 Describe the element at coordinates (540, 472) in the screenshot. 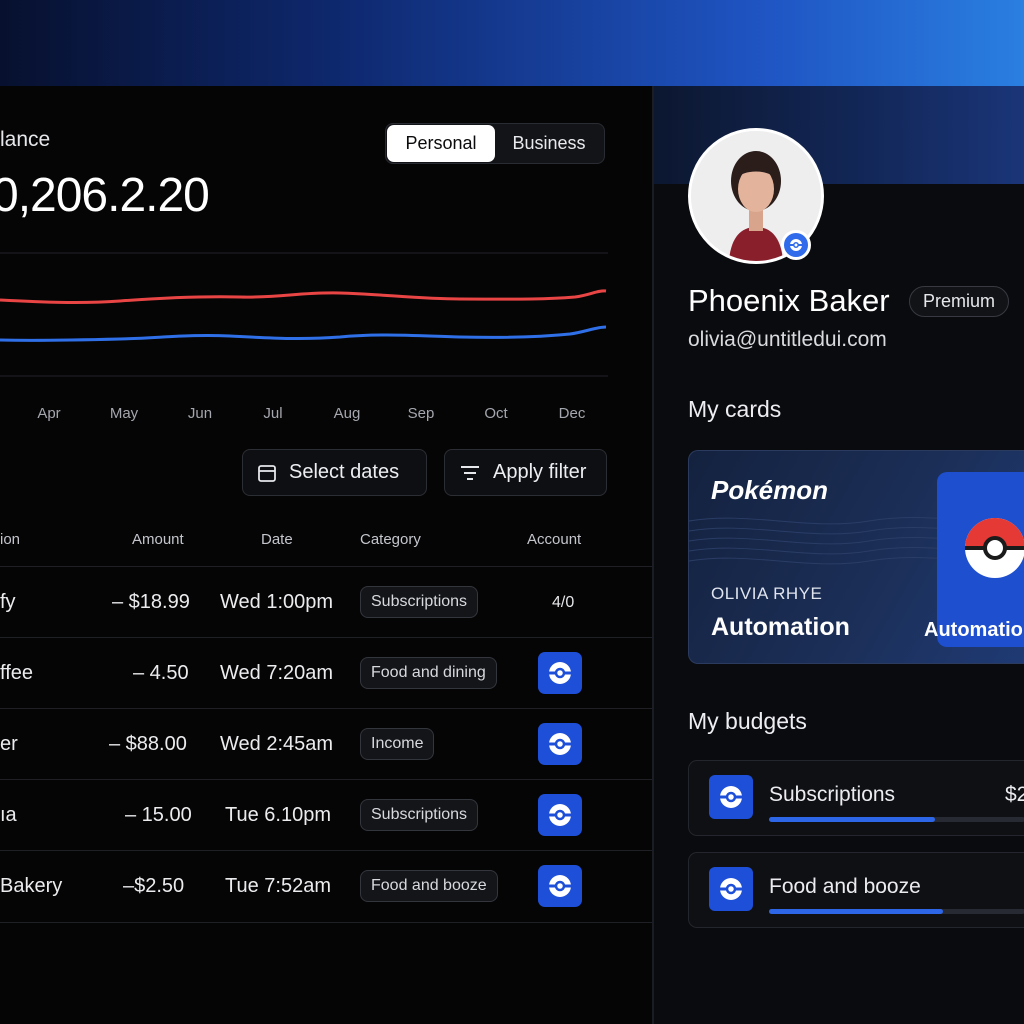

I see `apply-filter-label: Apply filter` at that location.